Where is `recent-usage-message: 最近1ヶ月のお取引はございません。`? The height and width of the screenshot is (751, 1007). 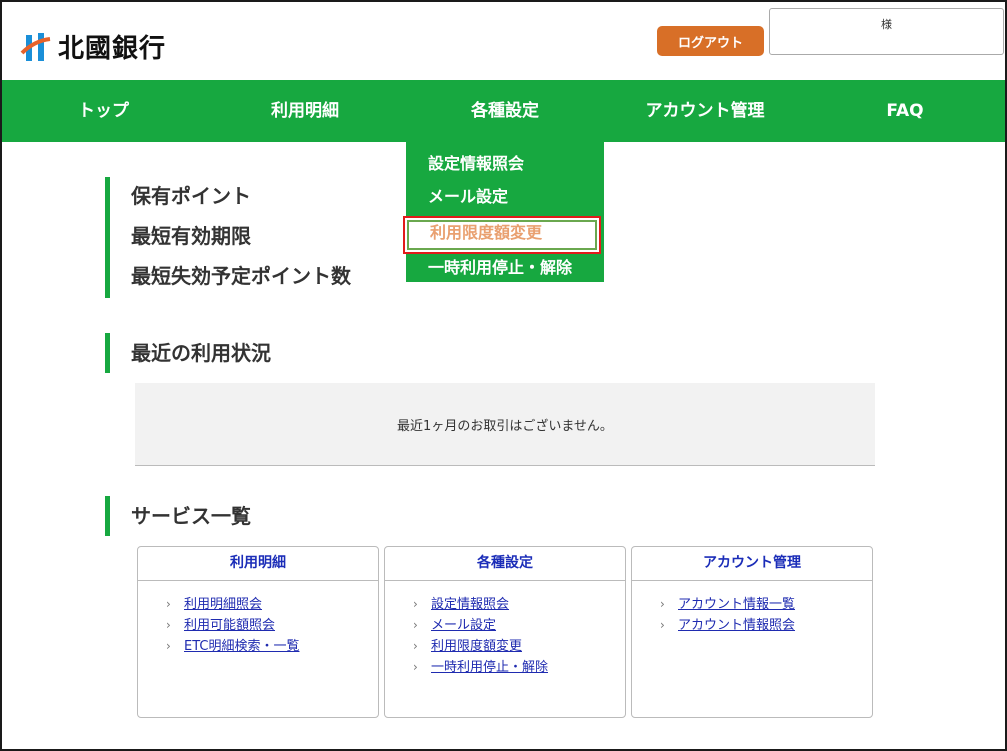 recent-usage-message: 最近1ヶ月のお取引はございません。 is located at coordinates (505, 426).